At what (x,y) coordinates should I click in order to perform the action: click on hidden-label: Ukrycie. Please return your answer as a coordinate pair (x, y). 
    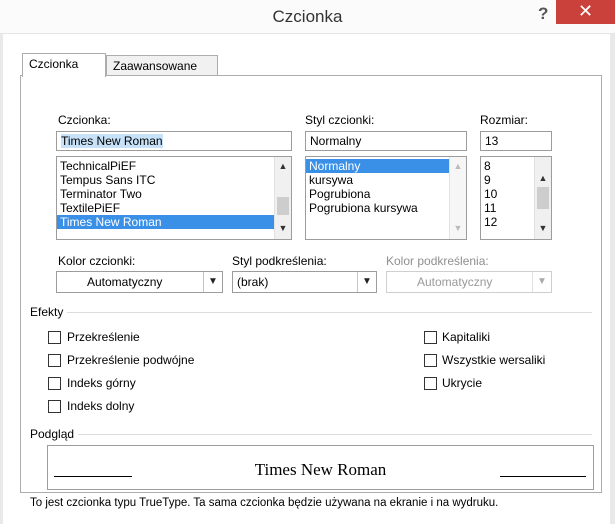
    Looking at the image, I should click on (462, 383).